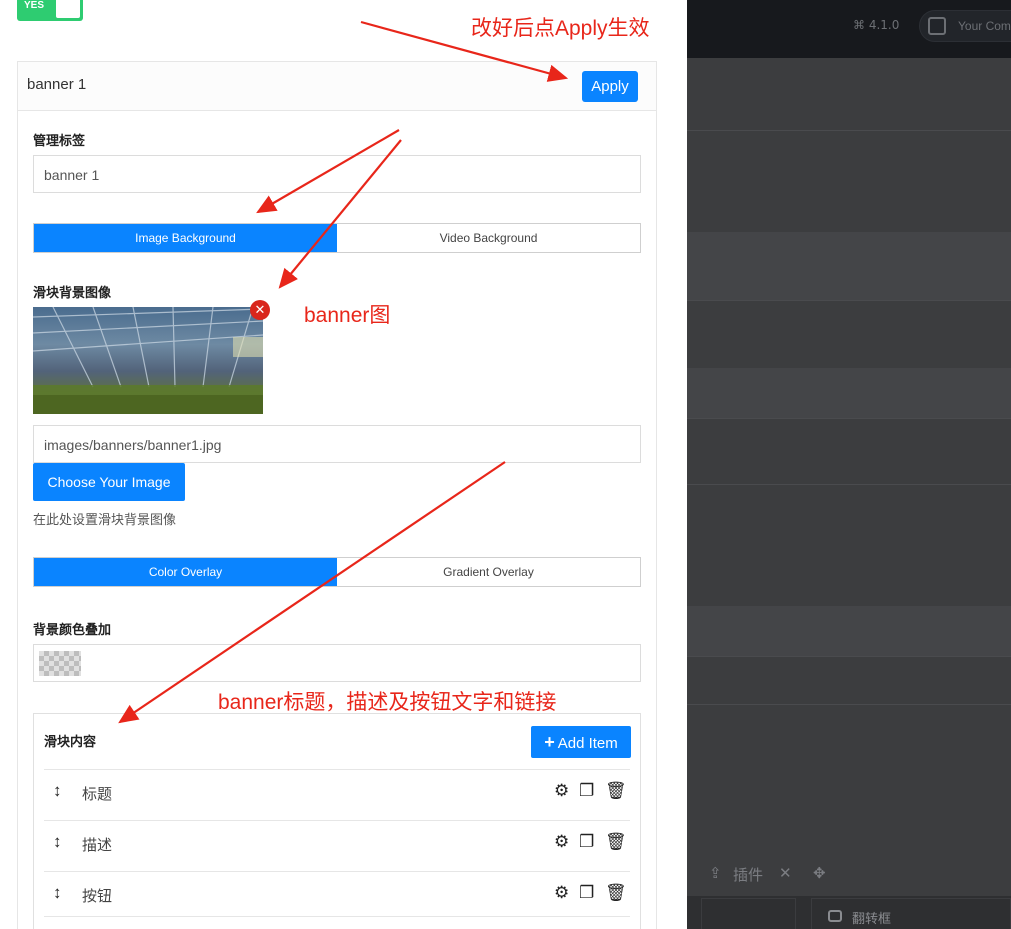 Image resolution: width=1011 pixels, height=929 pixels. What do you see at coordinates (105, 519) in the screenshot?
I see `image-help-text: 在此处设置滑块背景图像` at bounding box center [105, 519].